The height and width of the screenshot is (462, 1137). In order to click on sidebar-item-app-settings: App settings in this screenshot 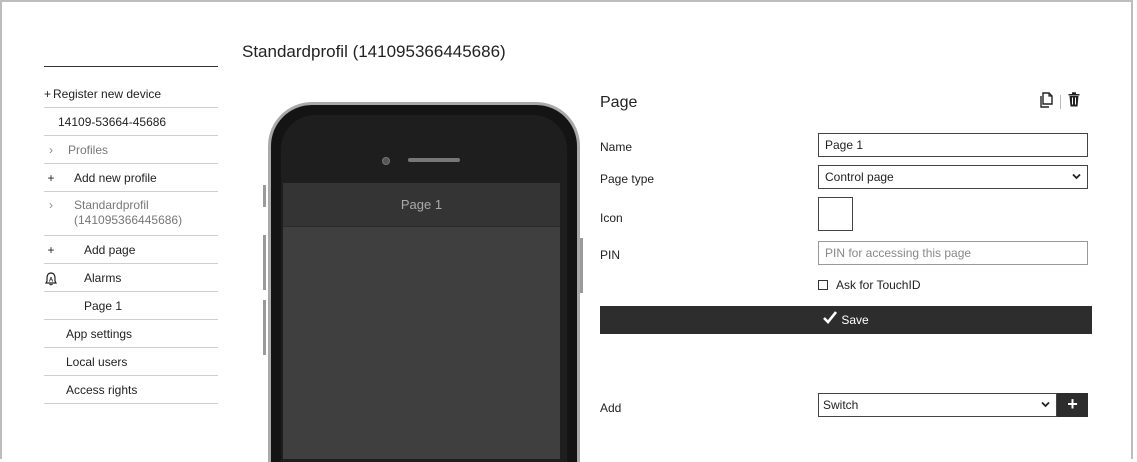, I will do `click(131, 334)`.